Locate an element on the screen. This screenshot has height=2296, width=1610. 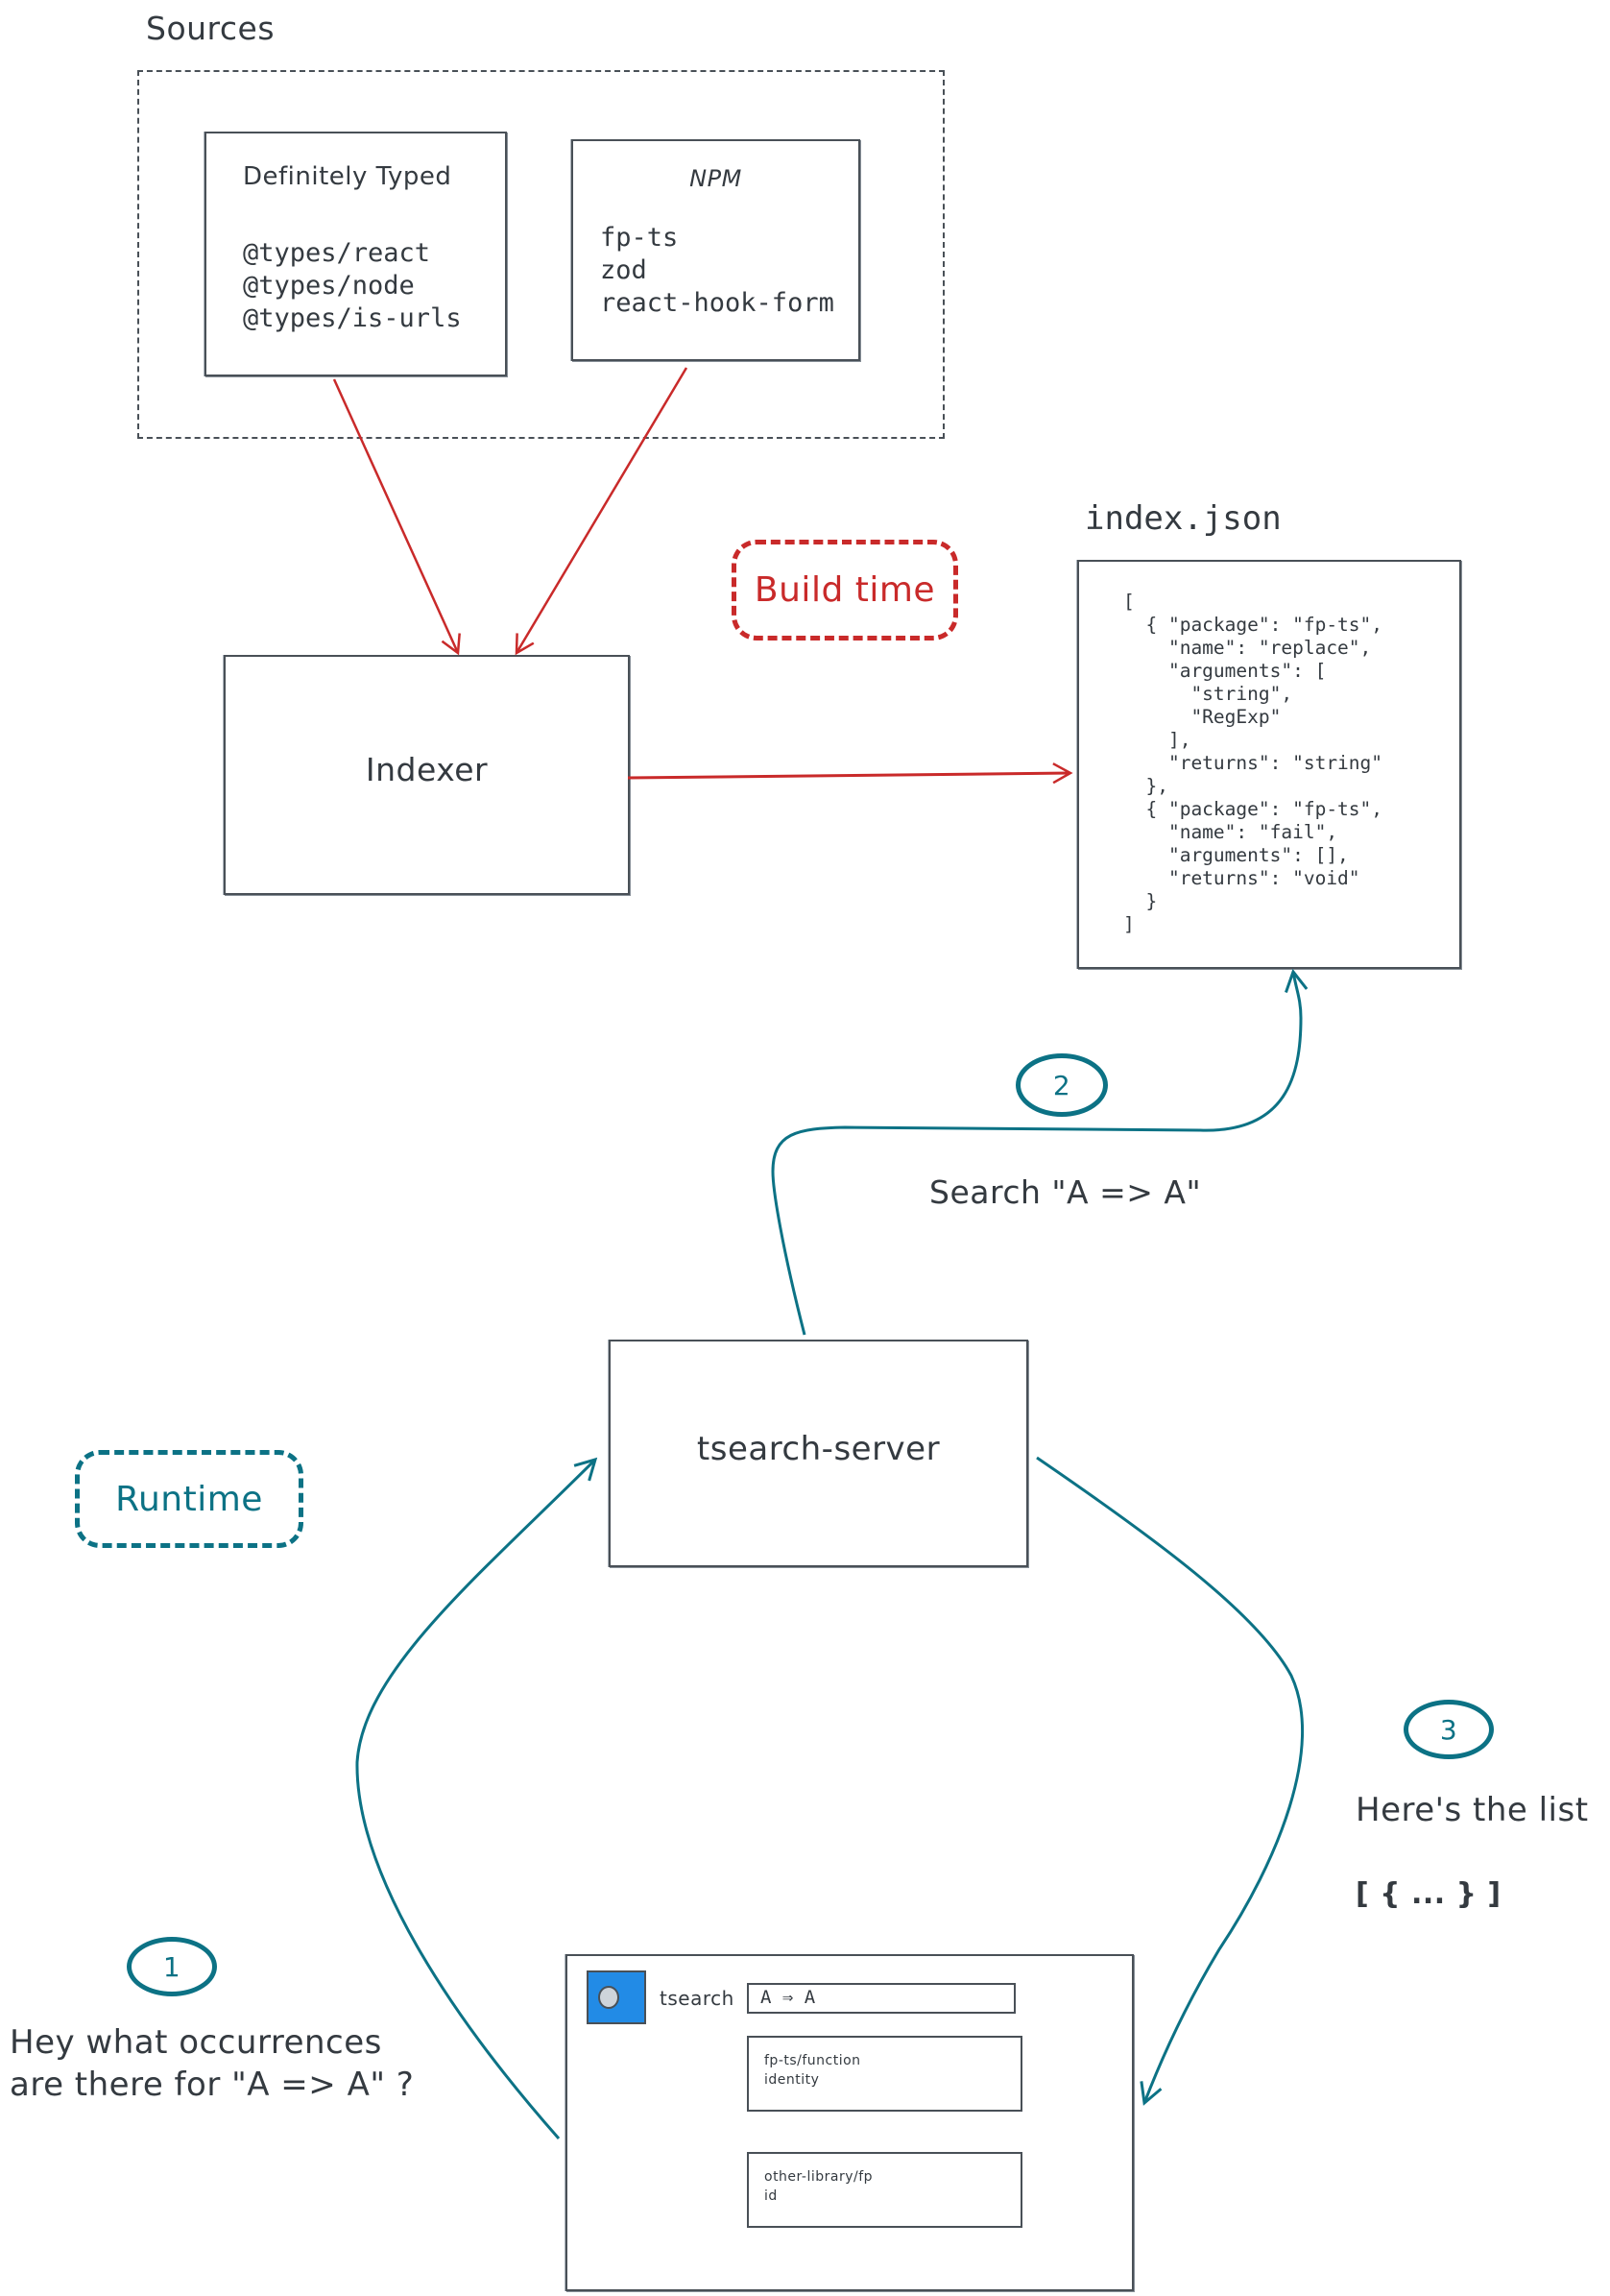
npm-title: NPM is located at coordinates (715, 178).